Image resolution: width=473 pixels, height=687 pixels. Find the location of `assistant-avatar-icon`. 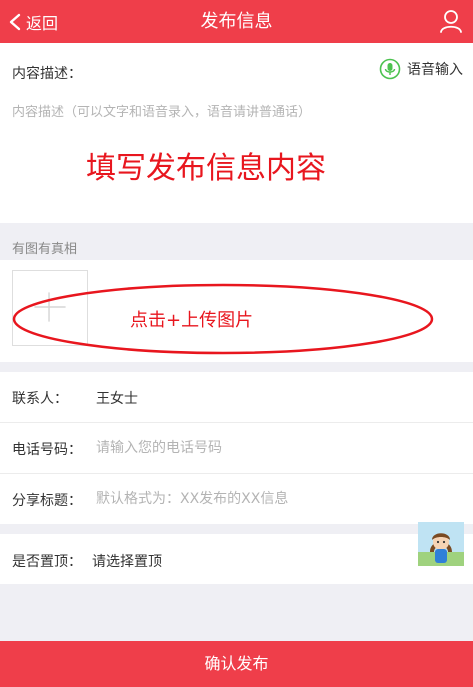

assistant-avatar-icon is located at coordinates (441, 544).